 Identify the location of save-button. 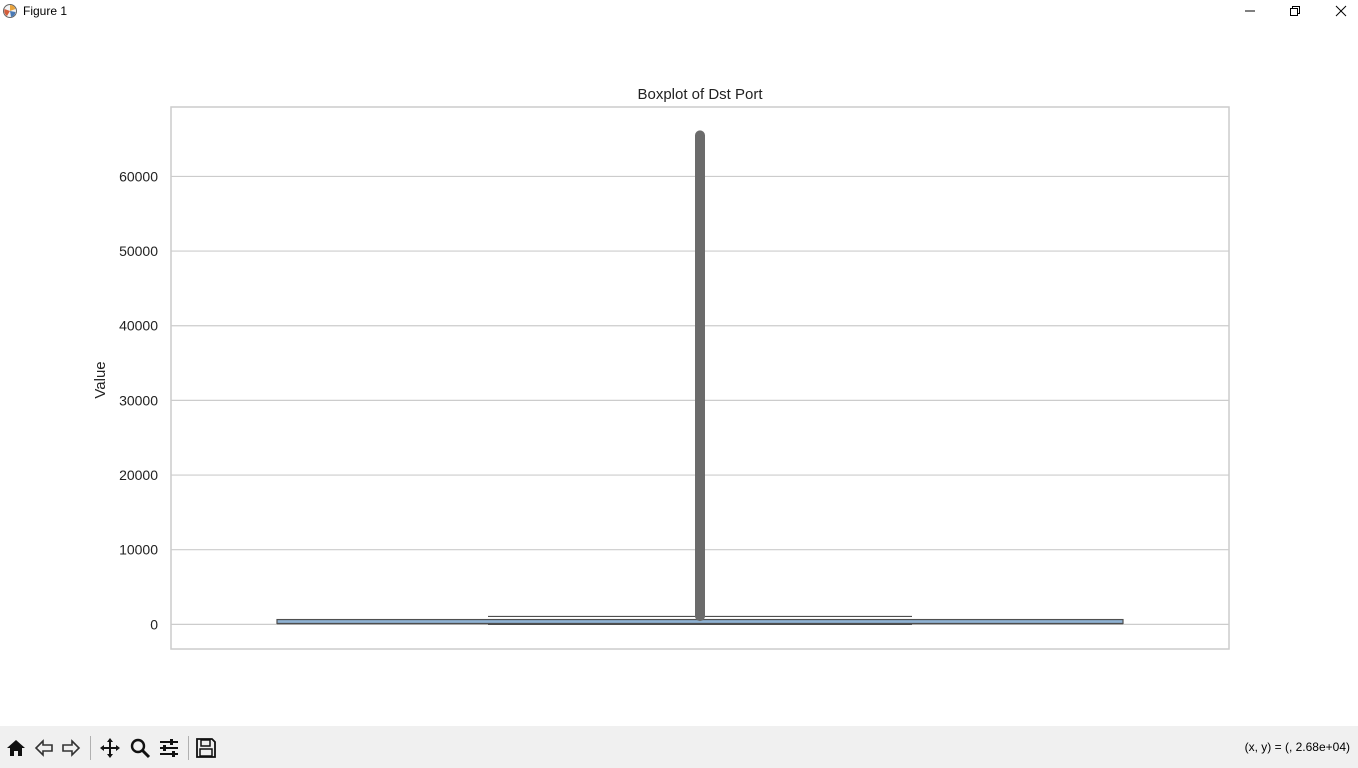
(206, 748).